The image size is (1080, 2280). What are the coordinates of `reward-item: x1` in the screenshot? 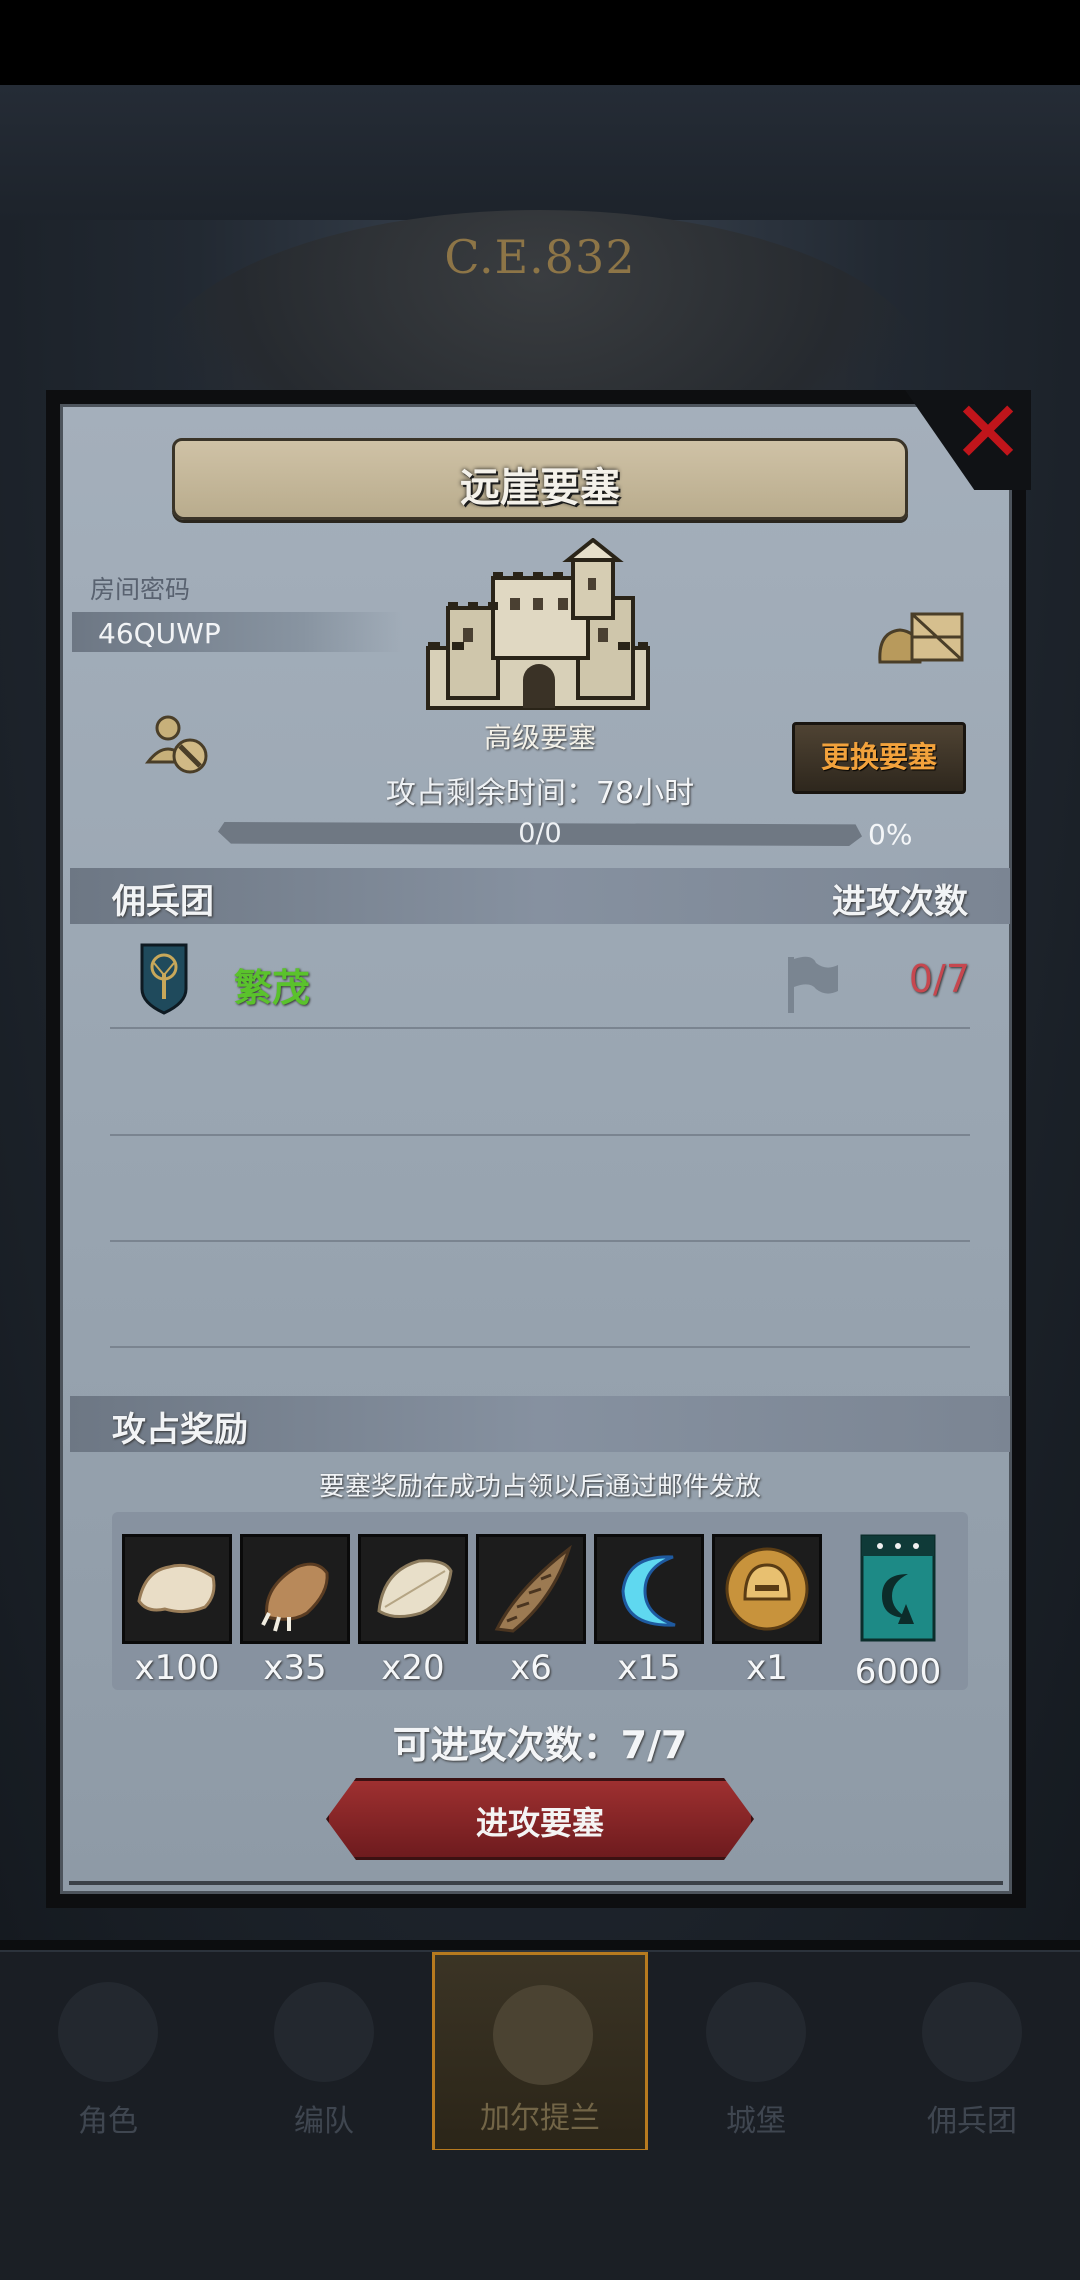 It's located at (767, 1611).